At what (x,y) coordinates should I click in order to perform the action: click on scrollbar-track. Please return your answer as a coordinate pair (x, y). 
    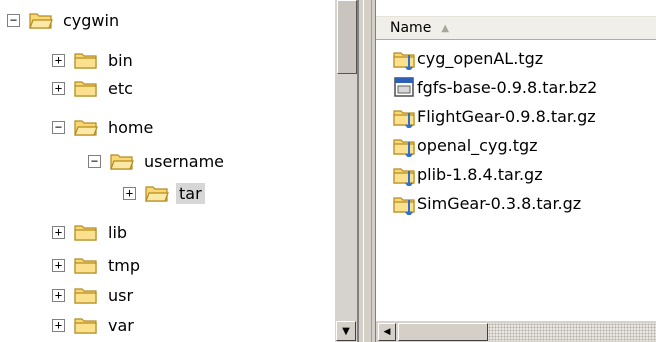
    Looking at the image, I should click on (572, 332).